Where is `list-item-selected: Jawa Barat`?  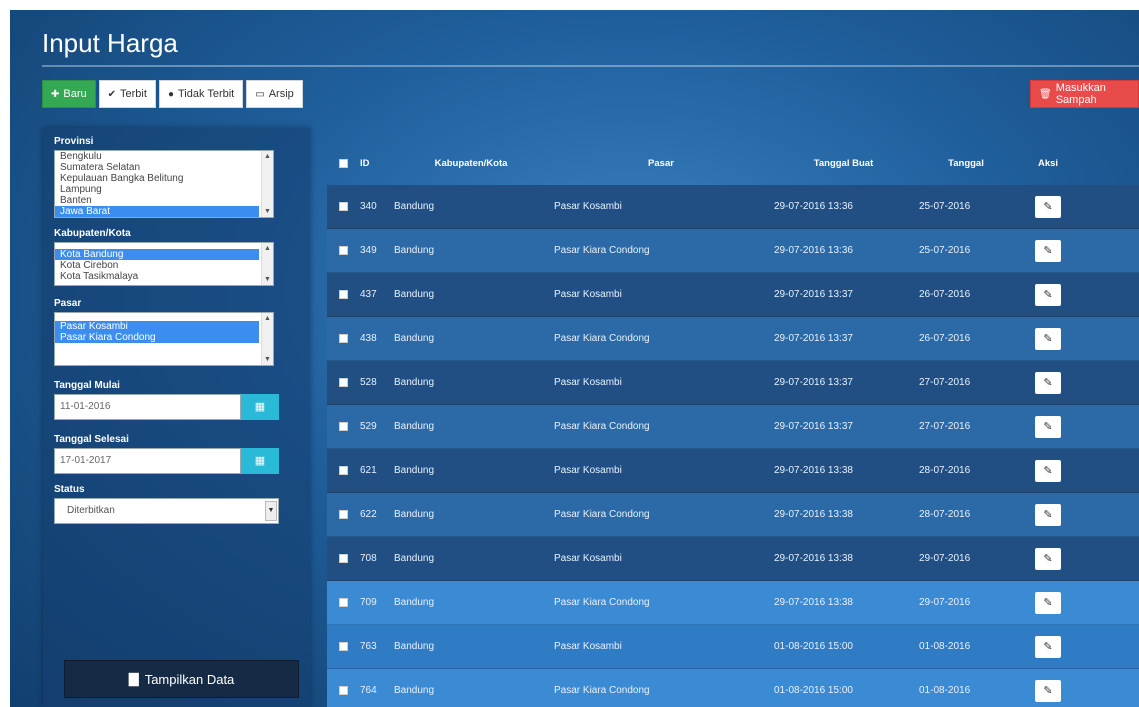
list-item-selected: Jawa Barat is located at coordinates (157, 211).